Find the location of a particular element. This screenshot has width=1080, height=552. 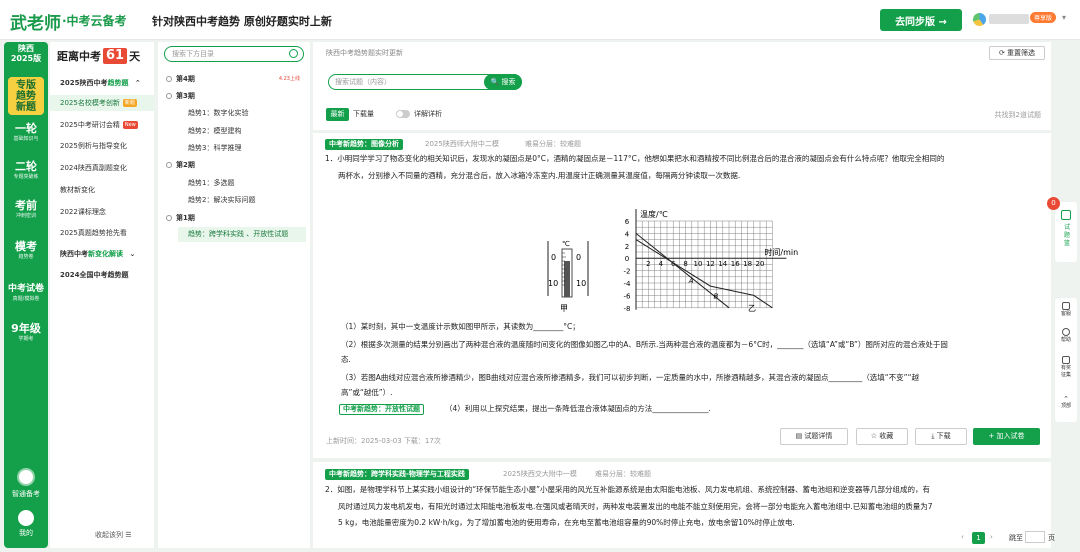

trend-tag: 中考新趋势：图像分析 is located at coordinates (364, 144).